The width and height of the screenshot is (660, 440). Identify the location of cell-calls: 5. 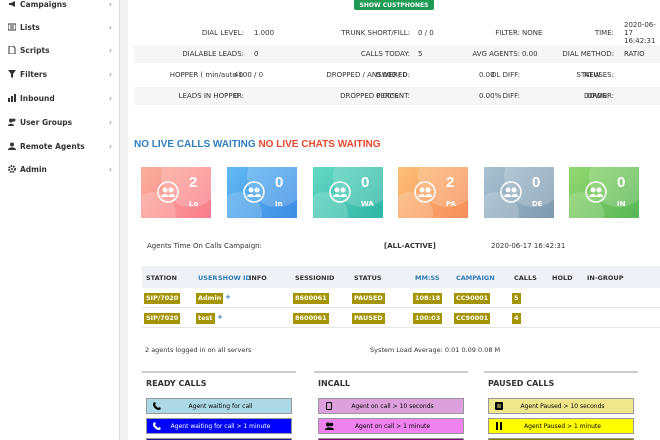
(516, 298).